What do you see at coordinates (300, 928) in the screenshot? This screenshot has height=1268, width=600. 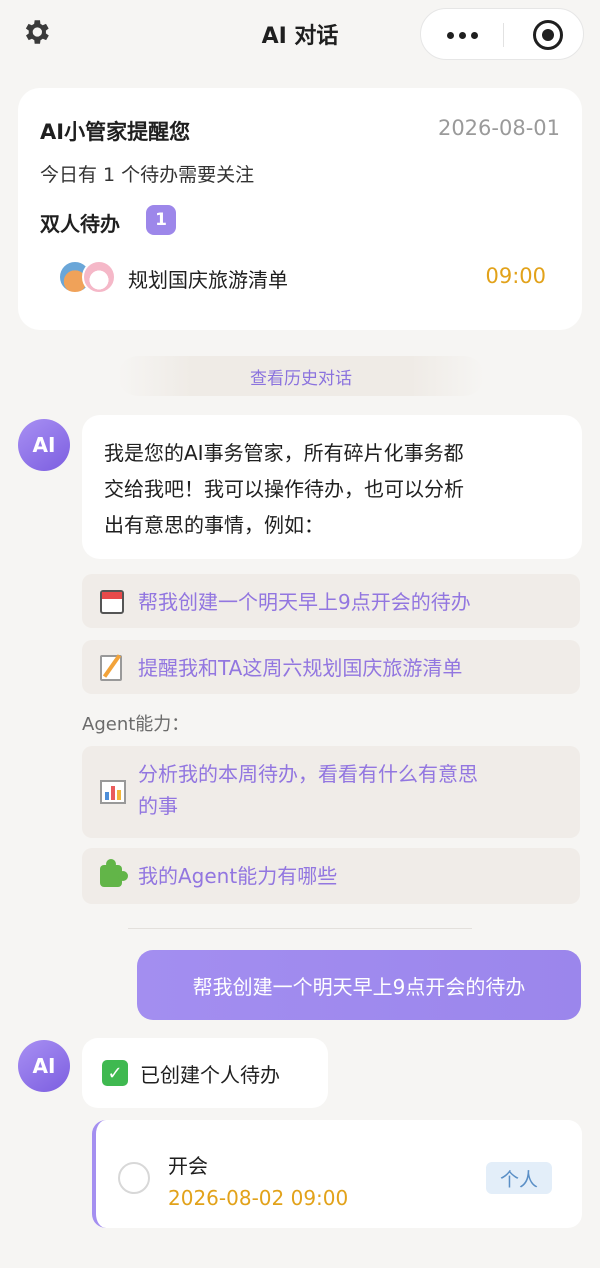 I see `divider` at bounding box center [300, 928].